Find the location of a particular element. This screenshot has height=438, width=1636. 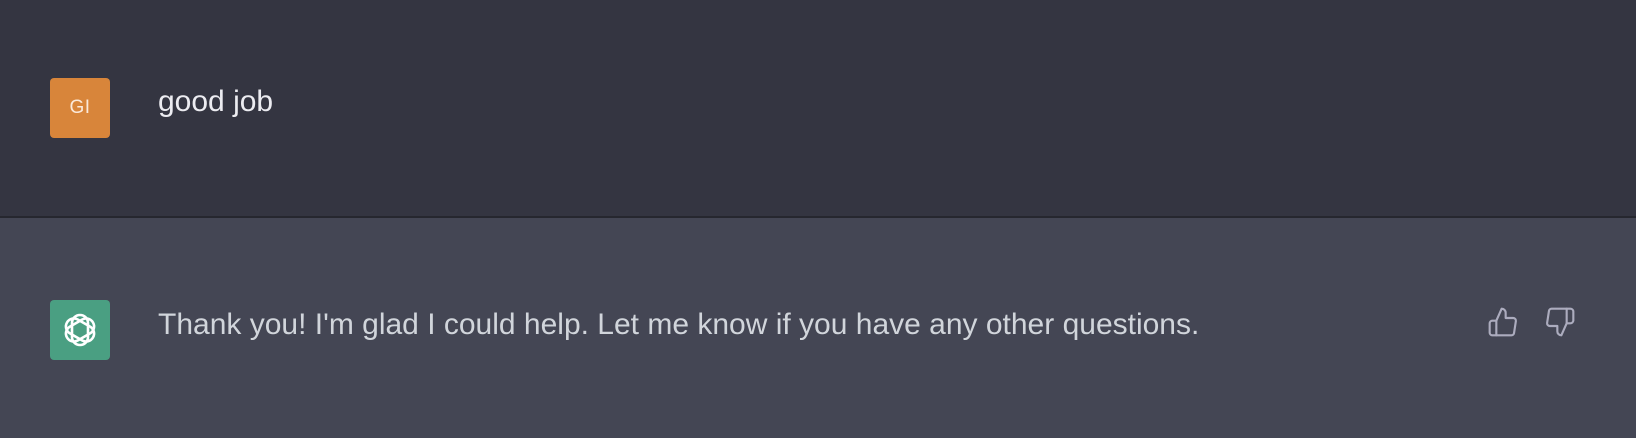

openai-logo-icon is located at coordinates (80, 330).